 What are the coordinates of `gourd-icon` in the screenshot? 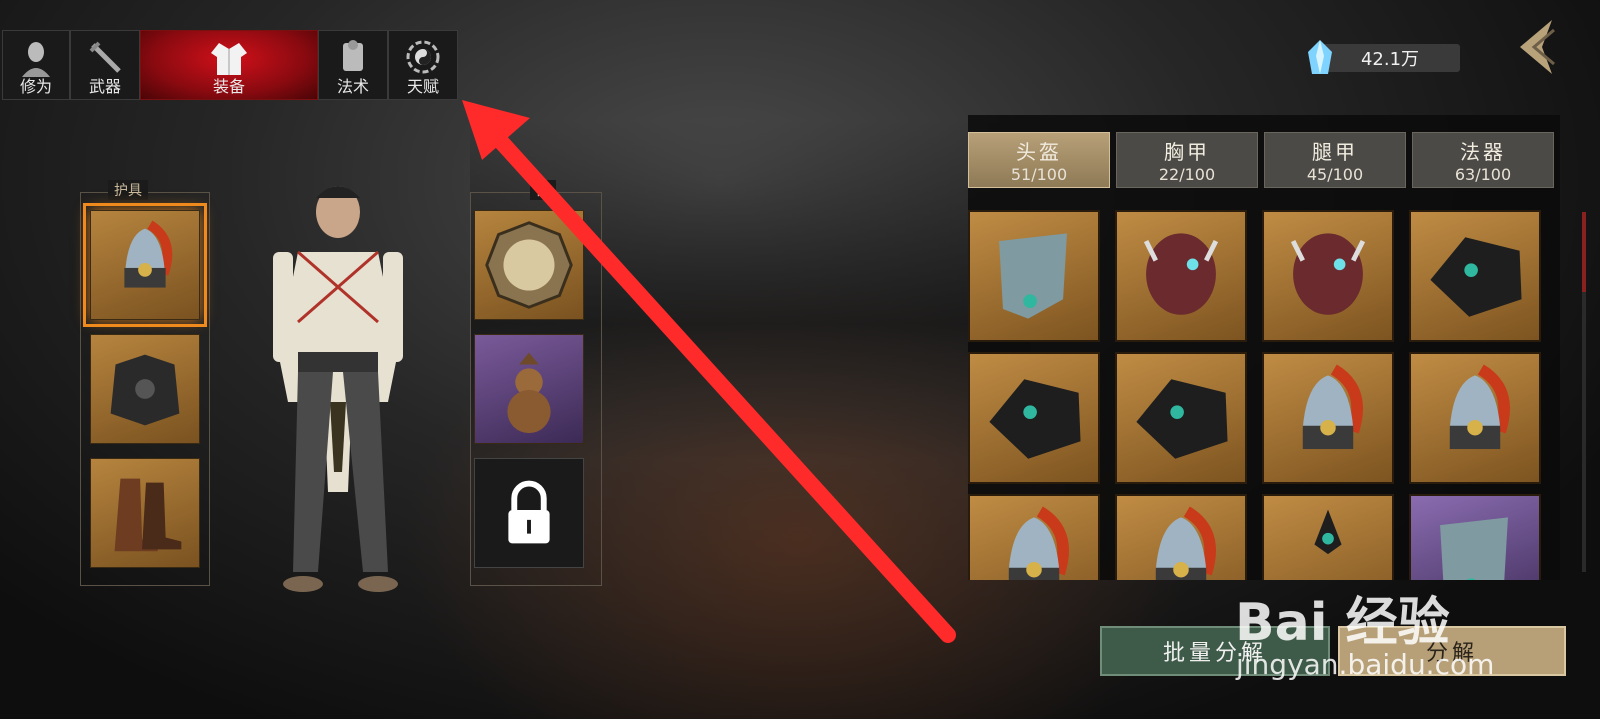 It's located at (529, 393).